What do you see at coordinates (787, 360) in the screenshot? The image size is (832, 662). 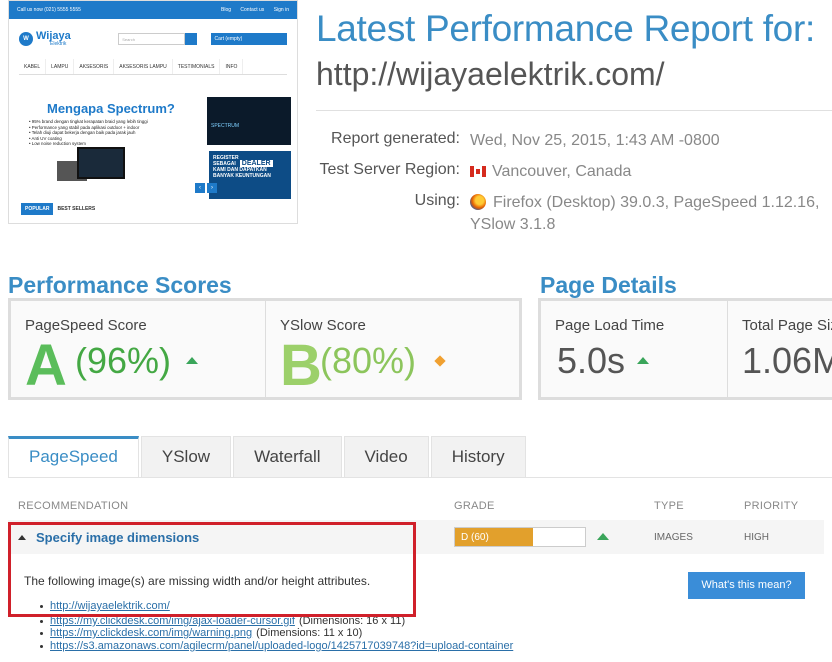 I see `page-size-value: 1.06MB` at bounding box center [787, 360].